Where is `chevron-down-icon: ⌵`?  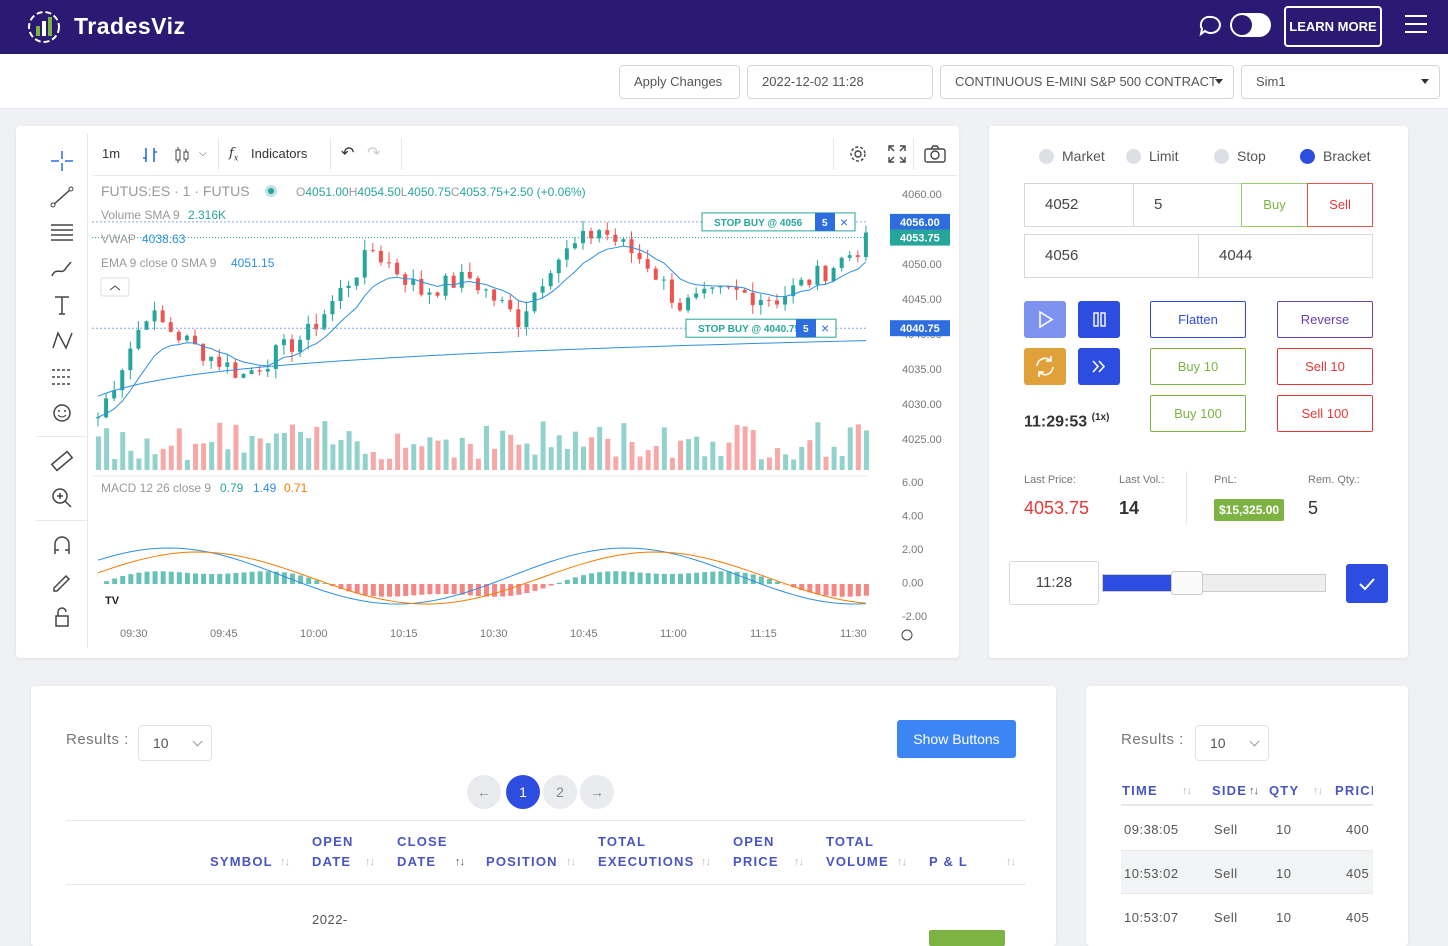
chevron-down-icon: ⌵ is located at coordinates (203, 154).